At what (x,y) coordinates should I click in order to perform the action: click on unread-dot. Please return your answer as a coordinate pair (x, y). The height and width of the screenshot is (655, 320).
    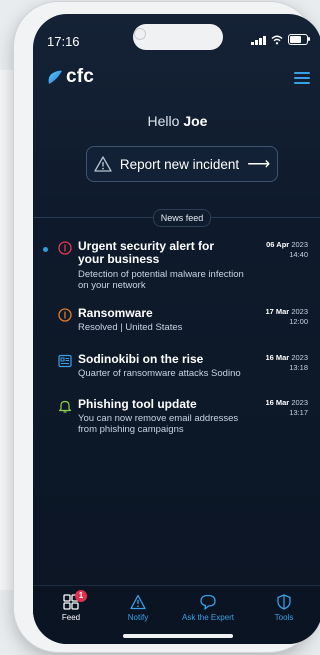
    Looking at the image, I should click on (45, 249).